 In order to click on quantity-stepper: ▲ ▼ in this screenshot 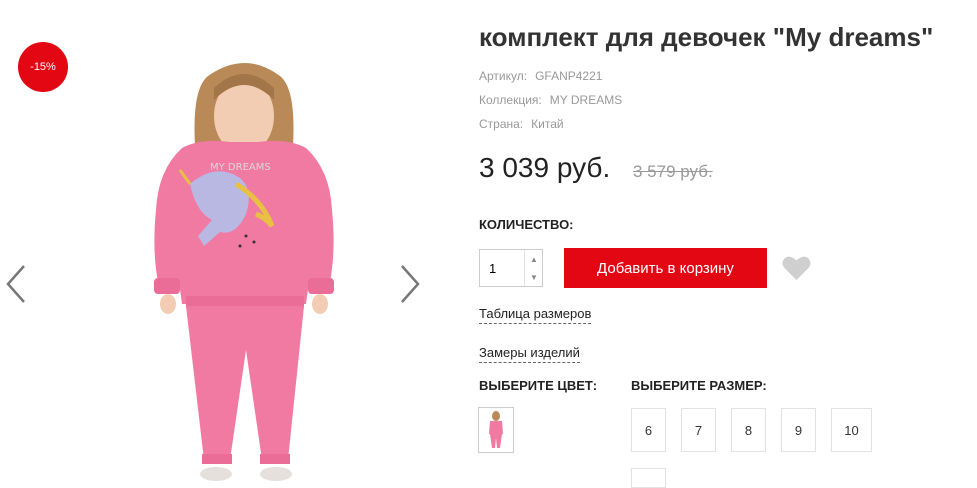, I will do `click(511, 268)`.